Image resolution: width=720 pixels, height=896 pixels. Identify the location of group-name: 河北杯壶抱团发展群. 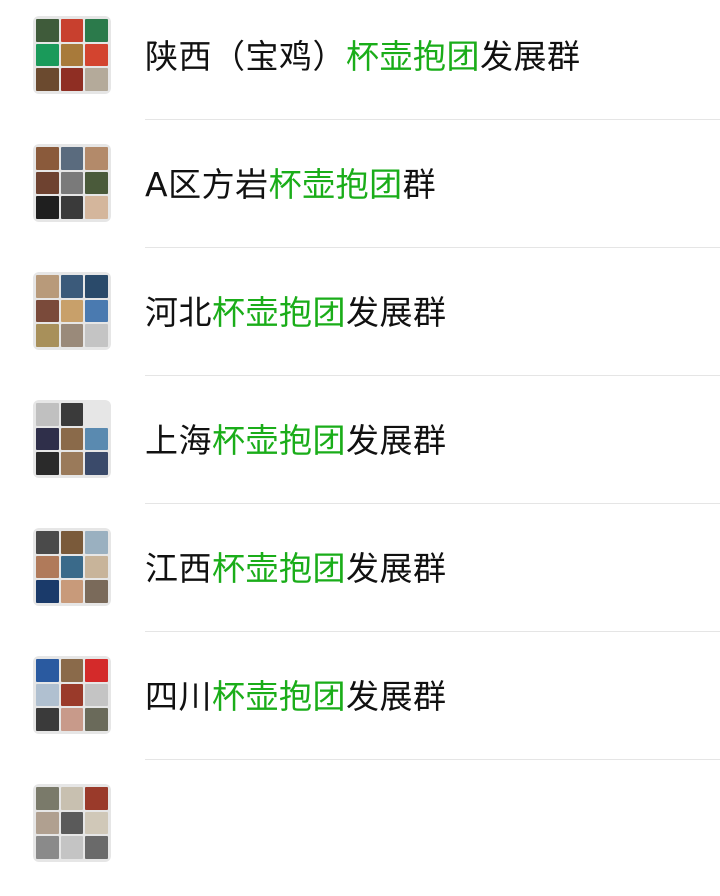
(296, 313).